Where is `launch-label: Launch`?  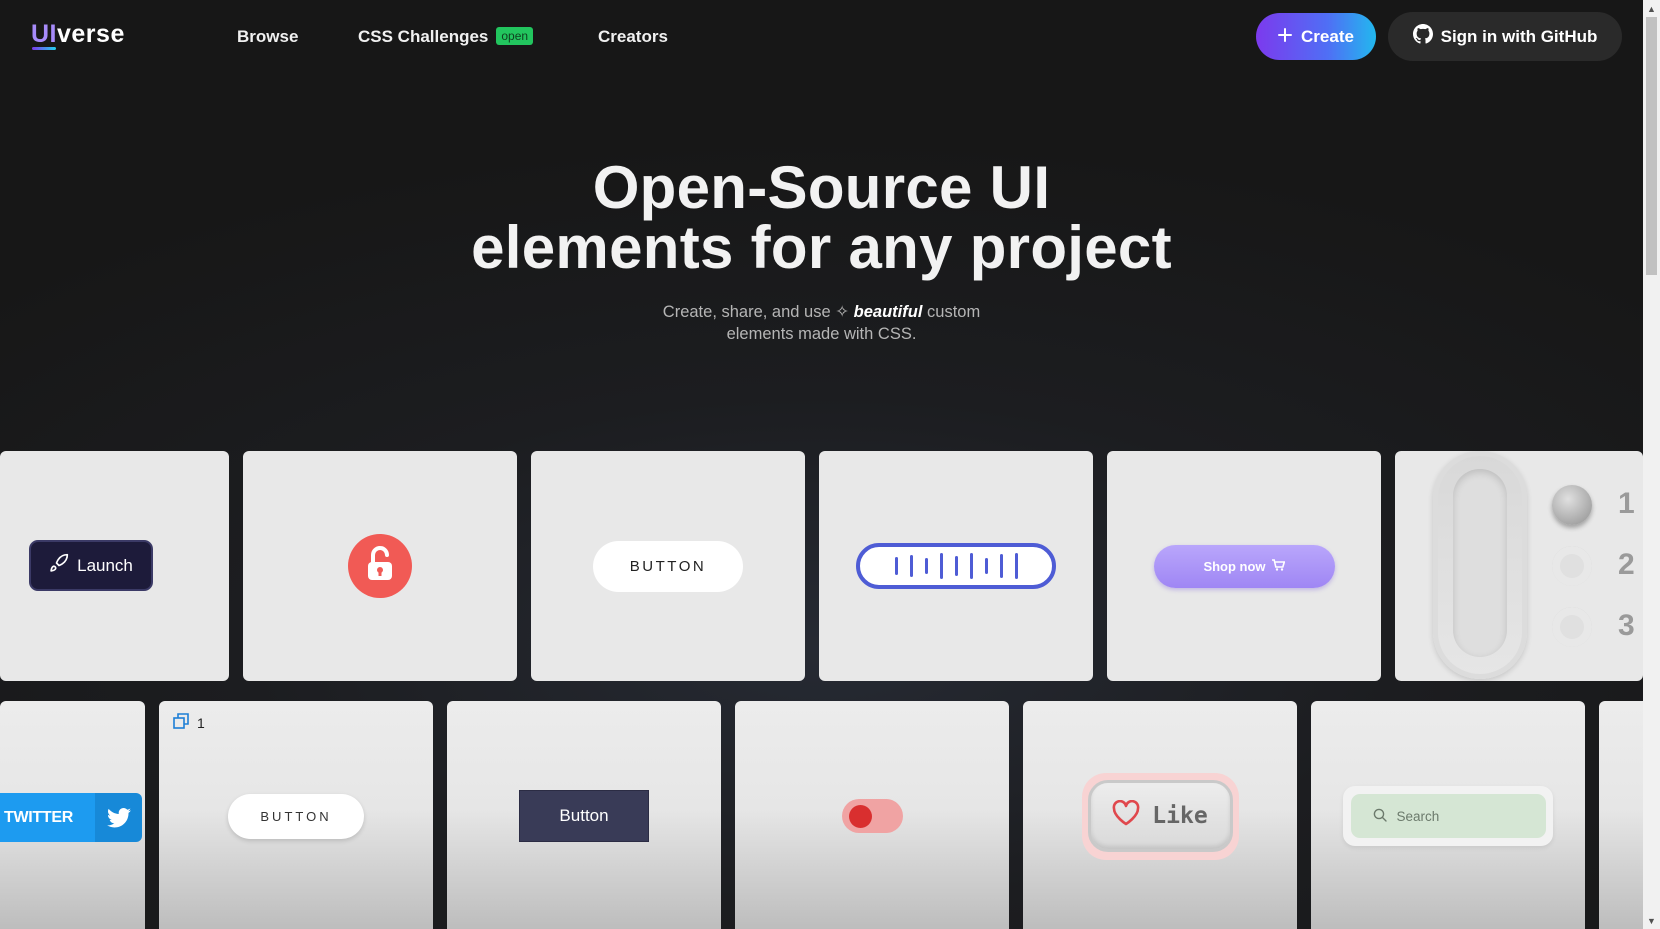 launch-label: Launch is located at coordinates (105, 565).